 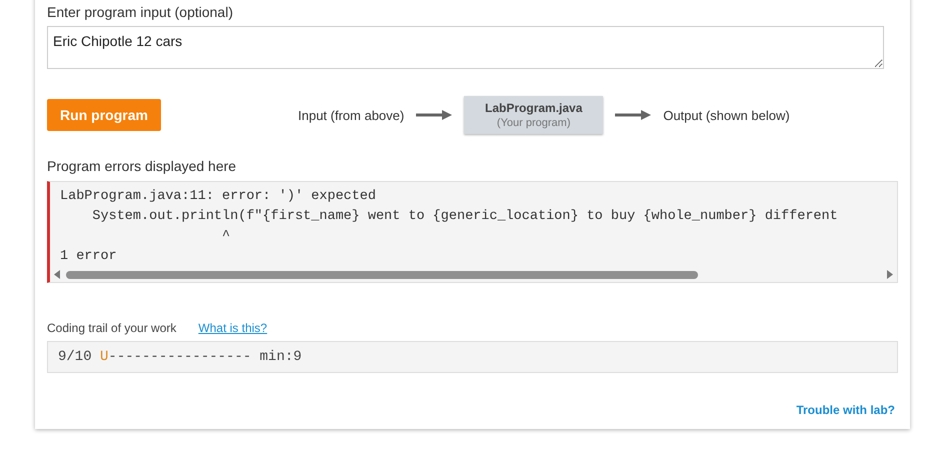 I want to click on flow-input-text: Input (from above), so click(x=351, y=115).